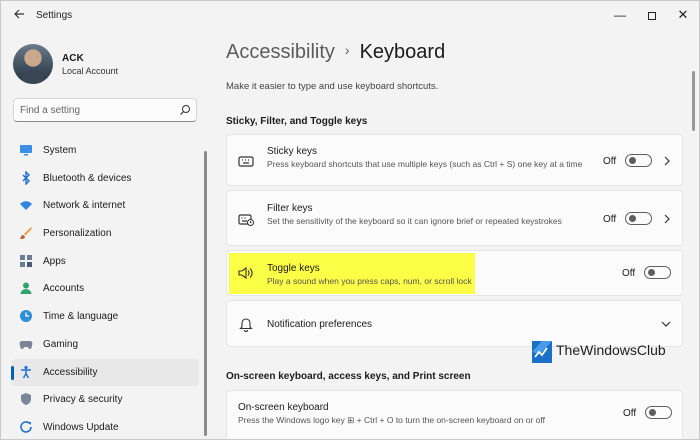  I want to click on sidebar-item-personalization: Personalization, so click(105, 234).